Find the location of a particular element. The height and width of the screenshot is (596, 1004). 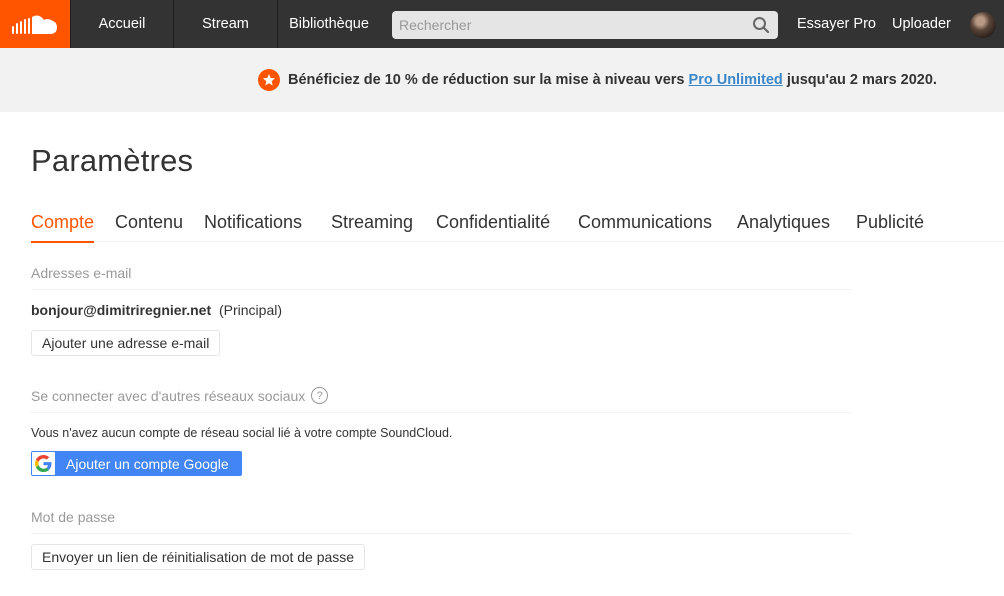

tab-notifications: Notifications is located at coordinates (253, 227).